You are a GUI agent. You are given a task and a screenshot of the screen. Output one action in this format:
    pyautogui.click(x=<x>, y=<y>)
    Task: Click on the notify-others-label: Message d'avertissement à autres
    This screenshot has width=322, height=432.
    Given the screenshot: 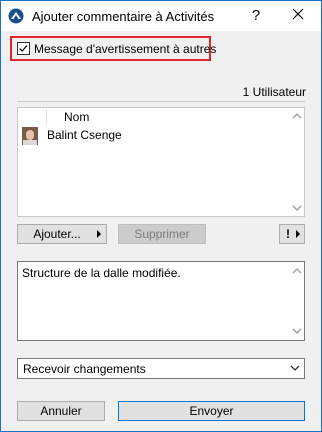 What is the action you would take?
    pyautogui.click(x=125, y=49)
    